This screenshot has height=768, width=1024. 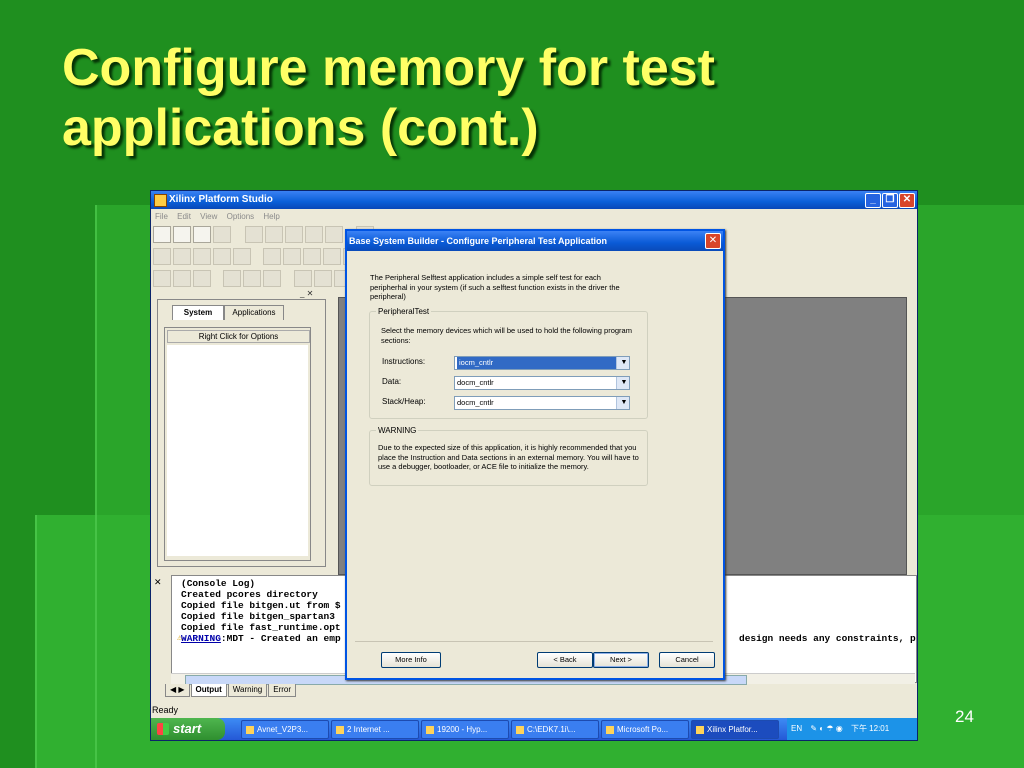 I want to click on warning-legend: WARNING, so click(x=397, y=430).